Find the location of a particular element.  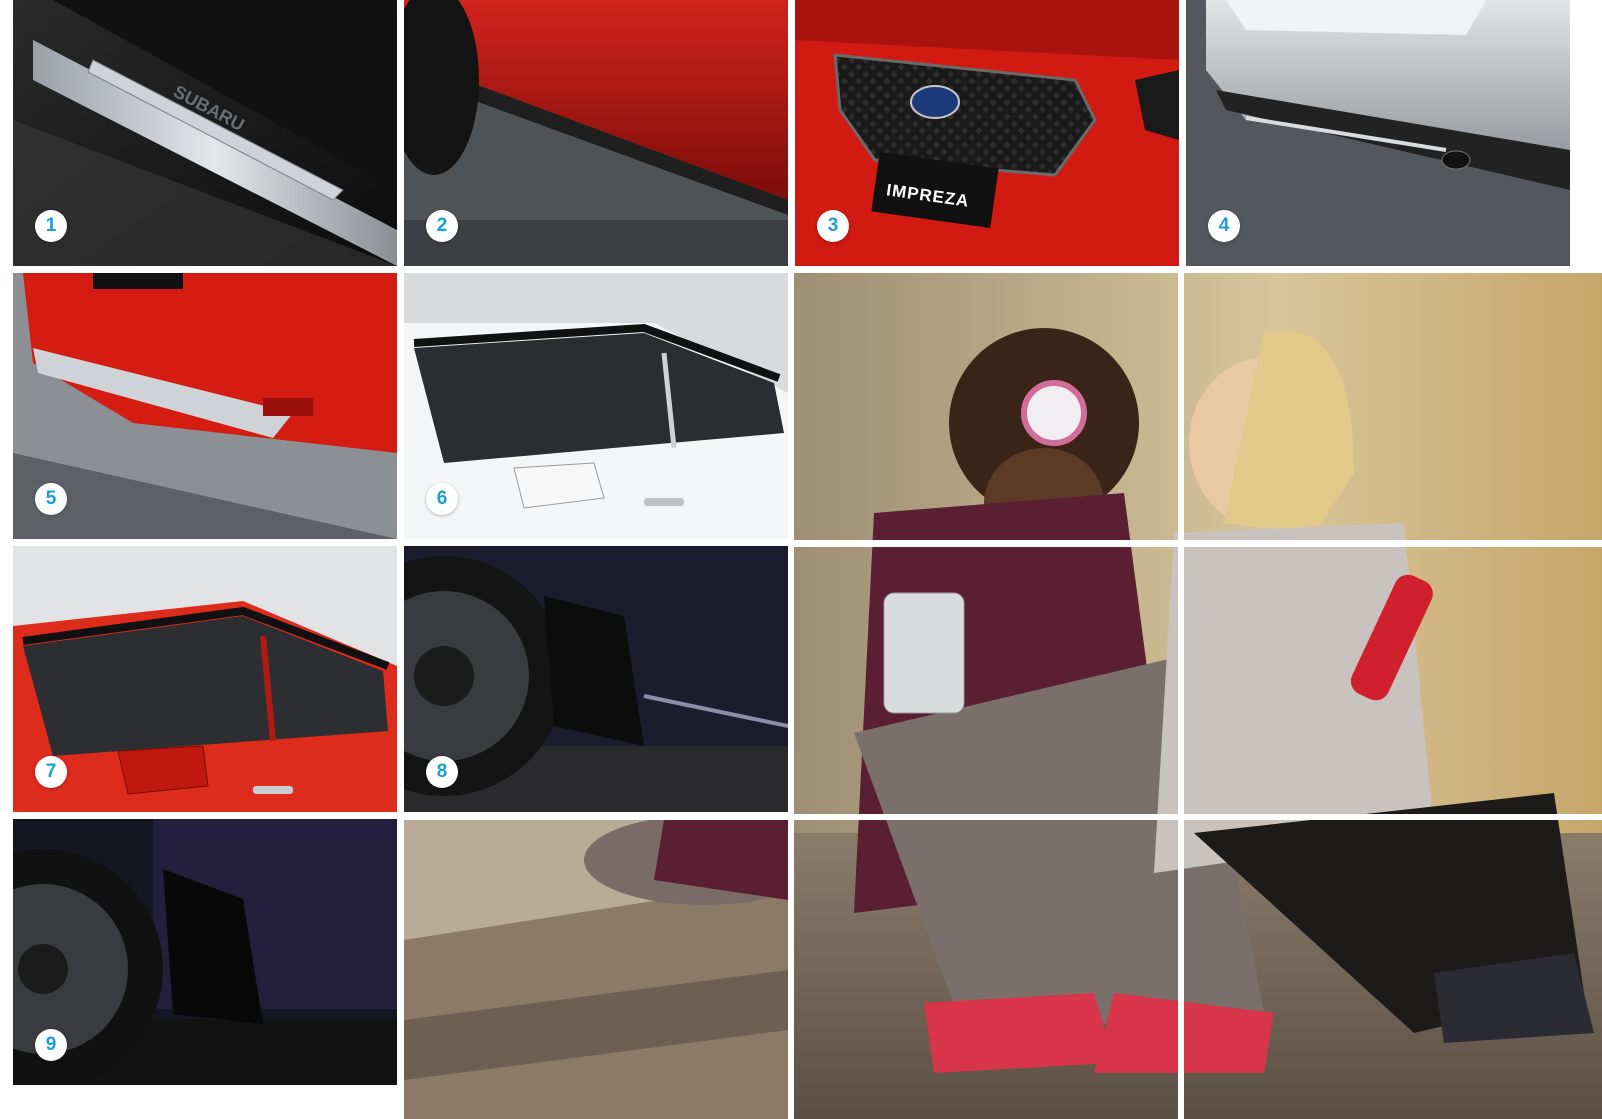

front-grille-photo: IMPREZA is located at coordinates (987, 133).